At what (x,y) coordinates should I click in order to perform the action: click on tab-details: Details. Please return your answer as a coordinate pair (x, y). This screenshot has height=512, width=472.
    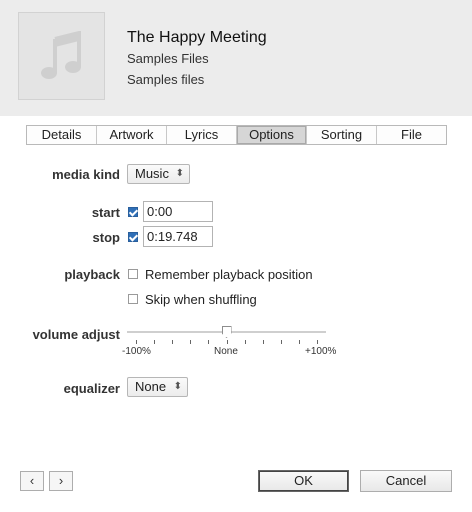
    Looking at the image, I should click on (62, 135).